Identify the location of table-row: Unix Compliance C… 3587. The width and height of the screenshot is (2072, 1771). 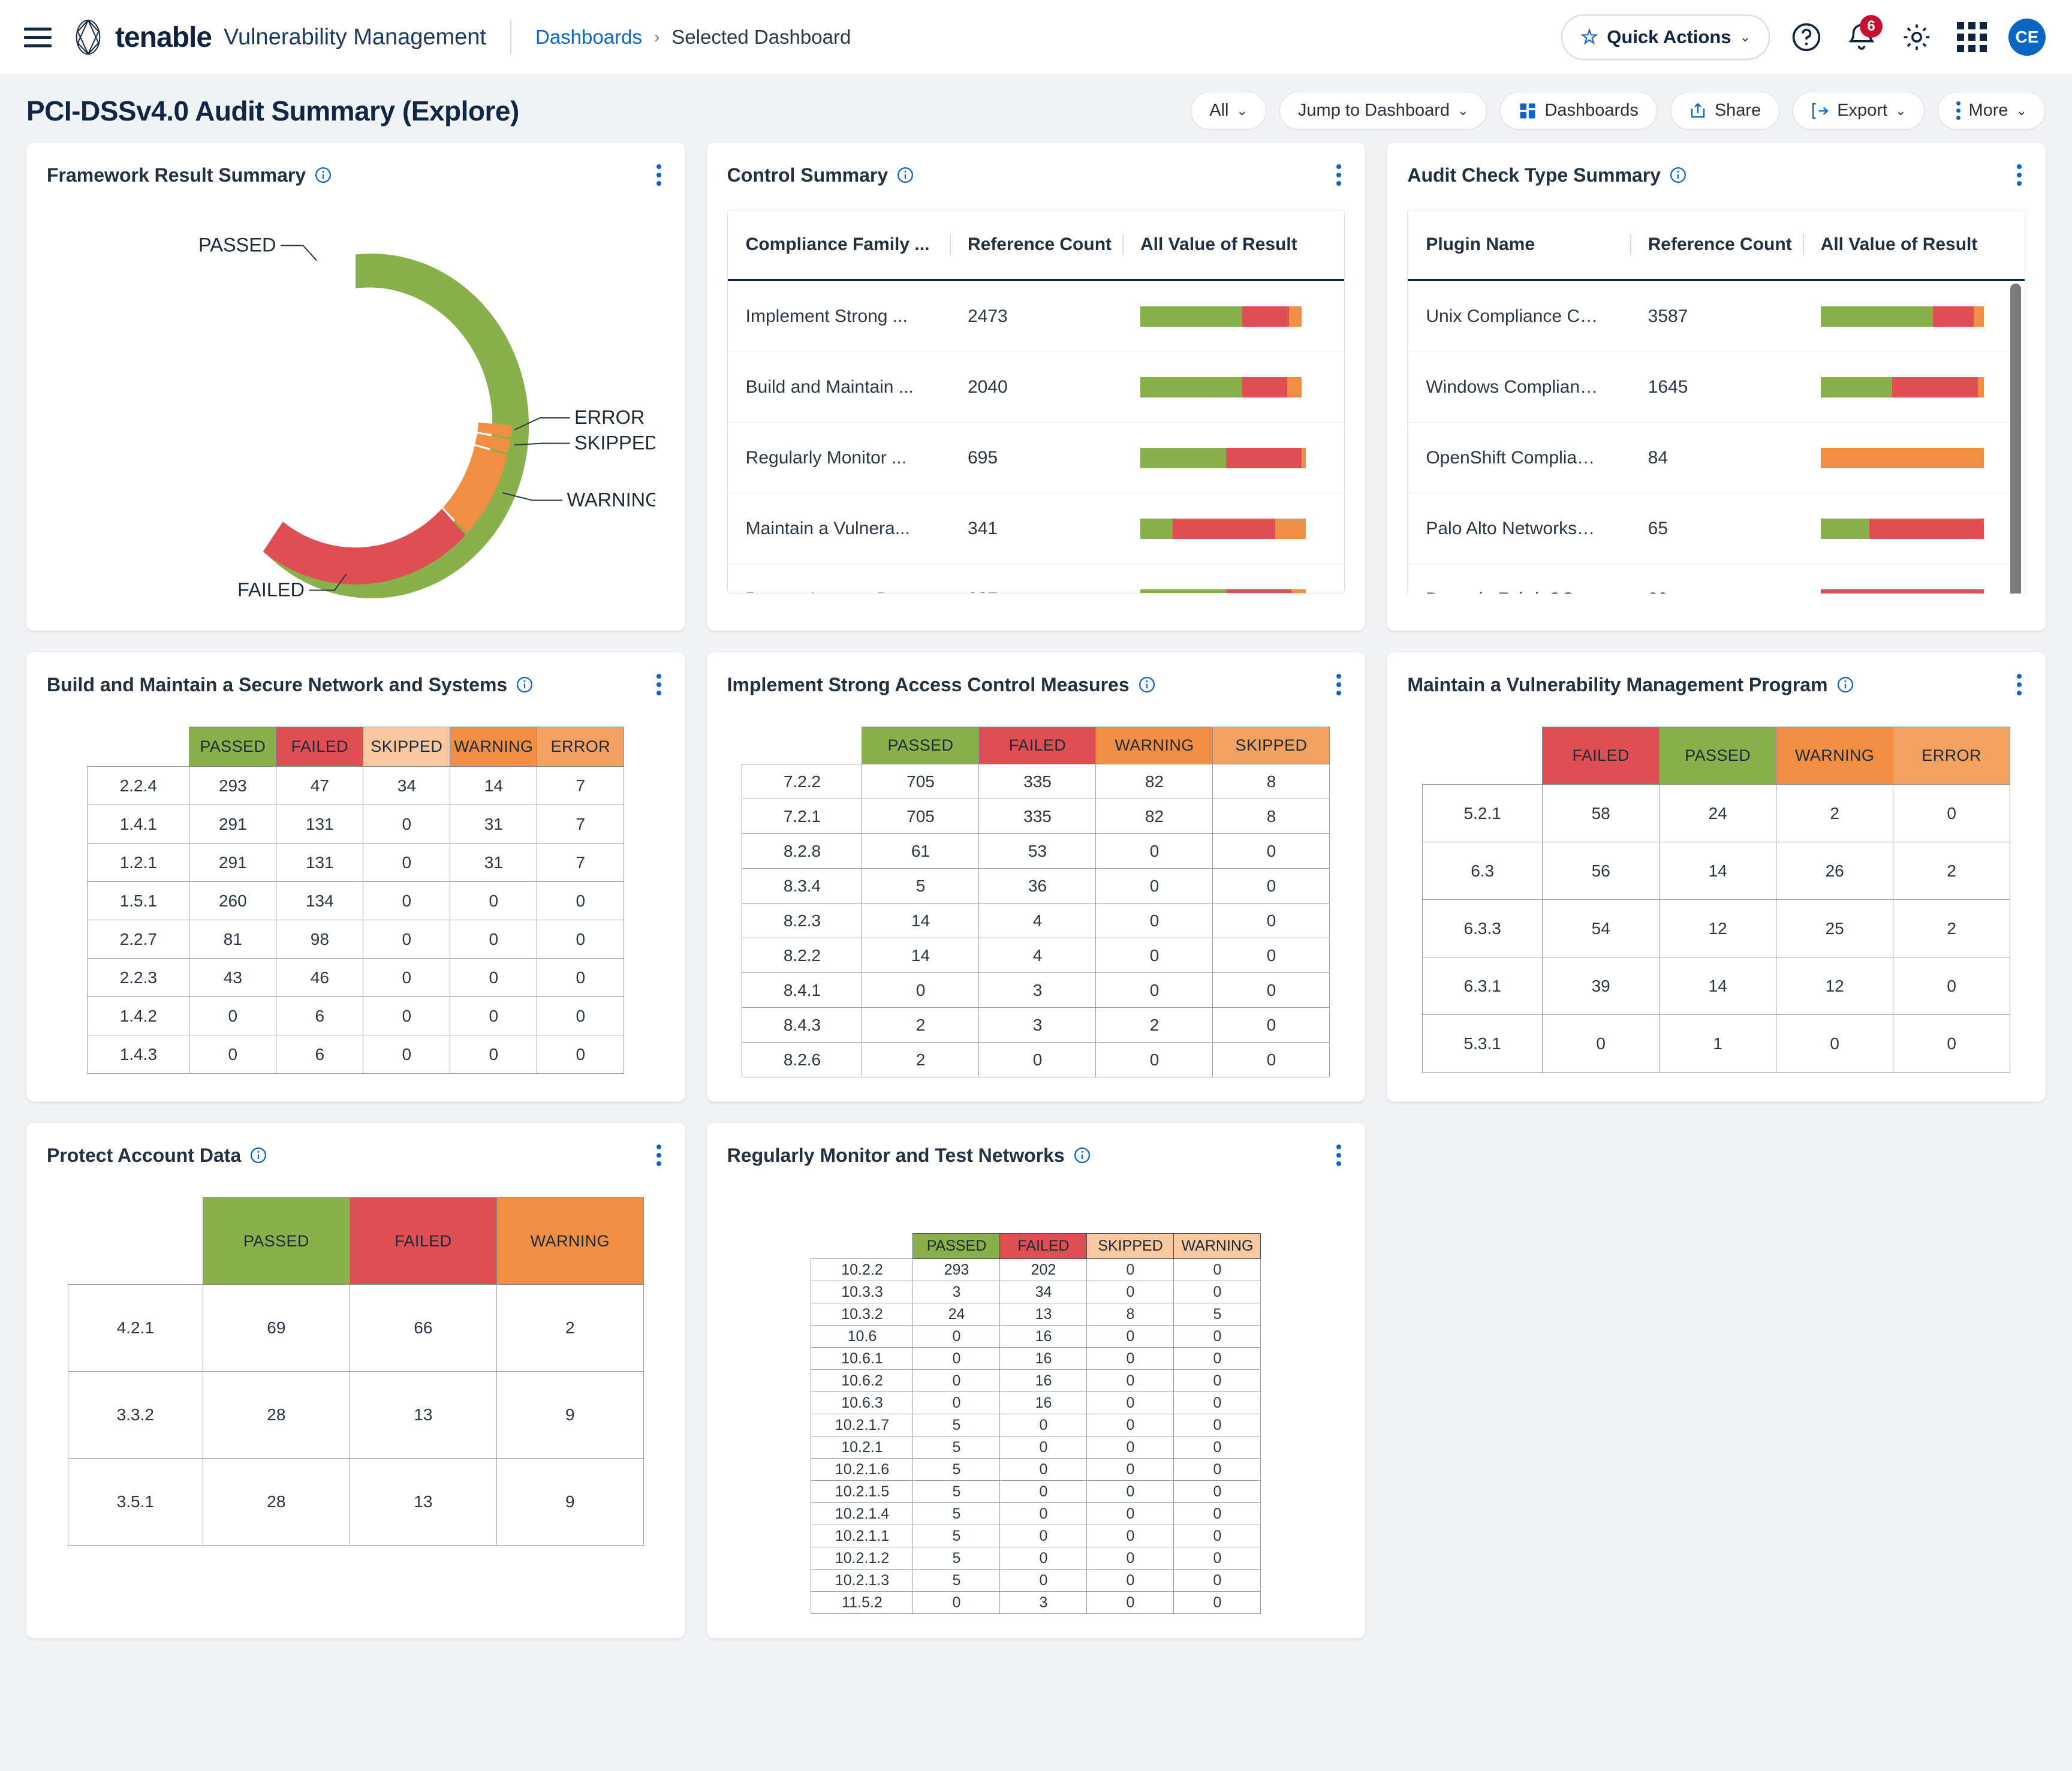
(1716, 316).